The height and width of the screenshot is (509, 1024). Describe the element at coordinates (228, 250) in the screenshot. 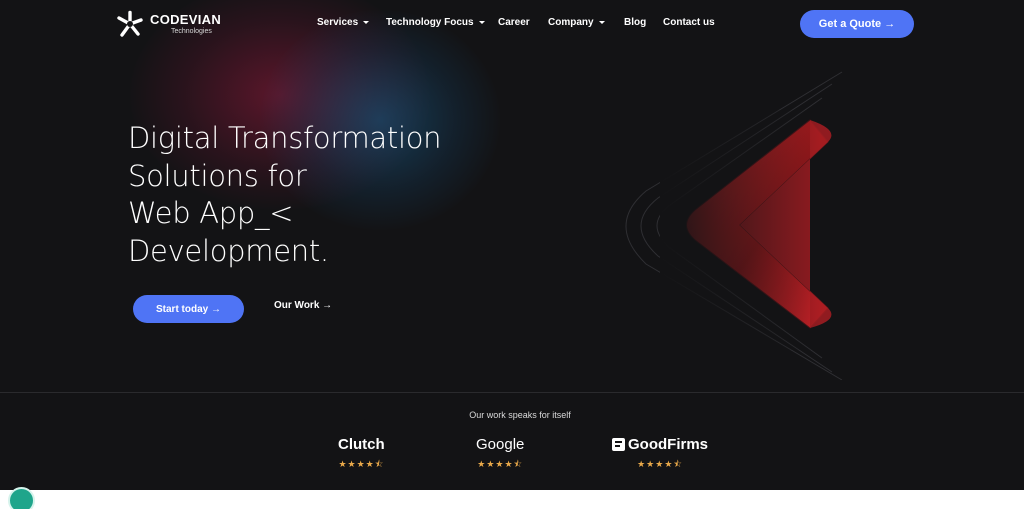

I see `headline-line-4: Development.` at that location.